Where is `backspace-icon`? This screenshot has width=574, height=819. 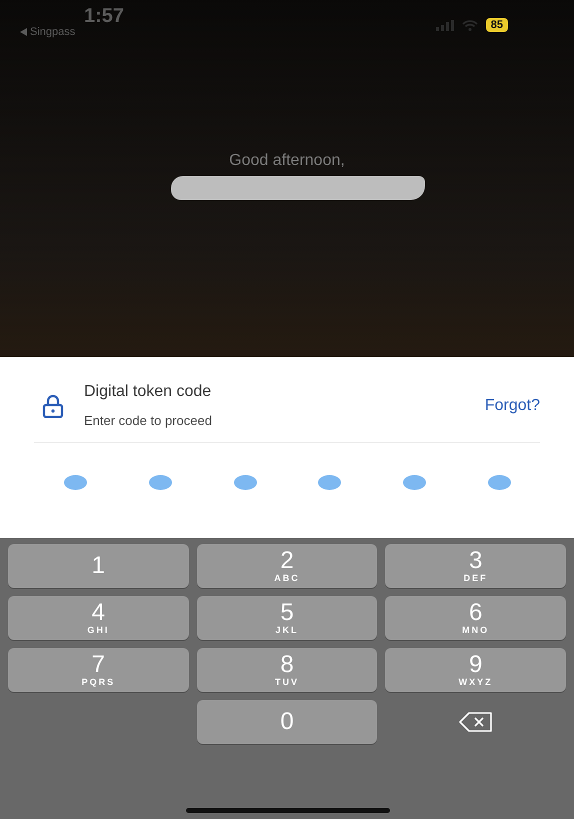 backspace-icon is located at coordinates (475, 722).